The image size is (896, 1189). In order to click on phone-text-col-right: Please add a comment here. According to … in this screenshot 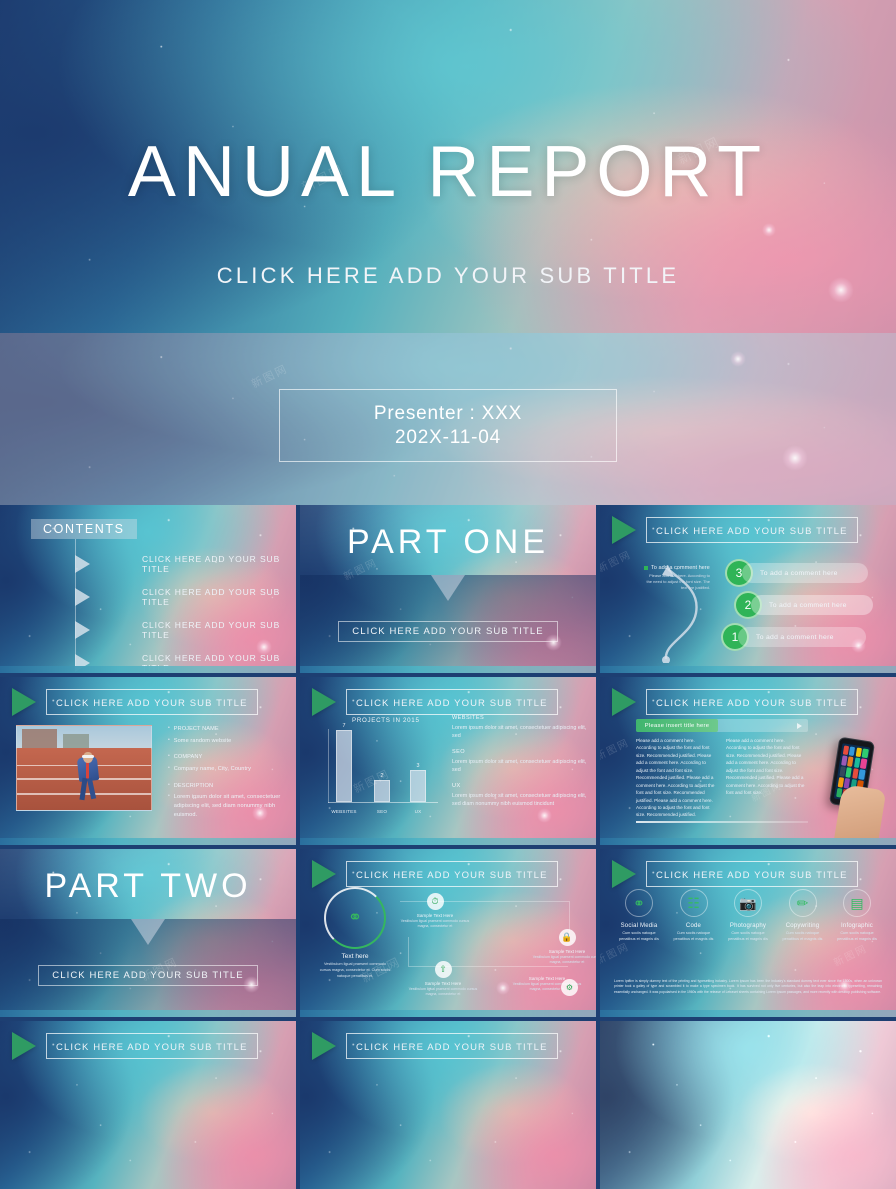, I will do `click(765, 767)`.